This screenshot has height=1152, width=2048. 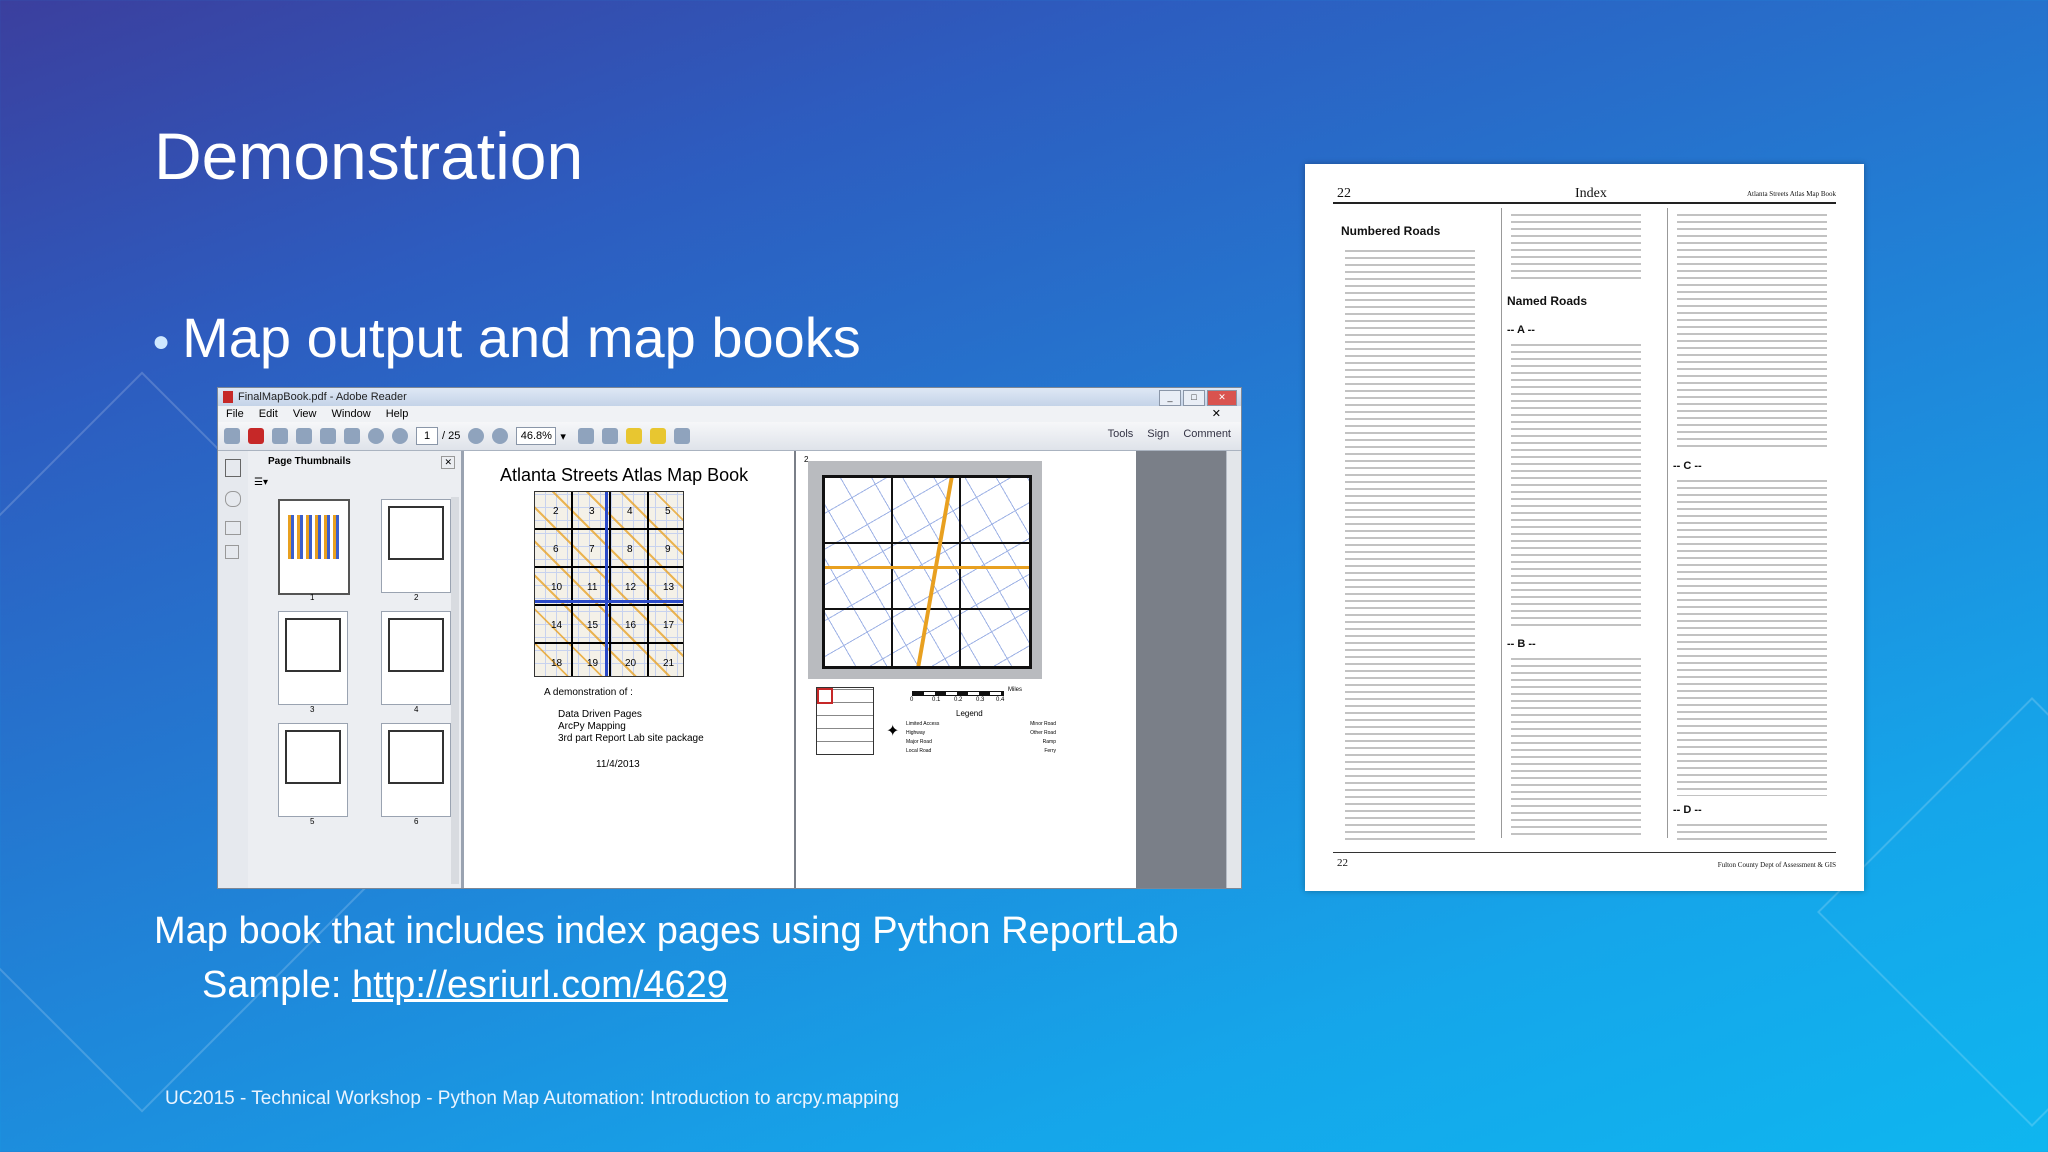 What do you see at coordinates (631, 738) in the screenshot?
I see `demo-item: 3rd part Report Lab site package` at bounding box center [631, 738].